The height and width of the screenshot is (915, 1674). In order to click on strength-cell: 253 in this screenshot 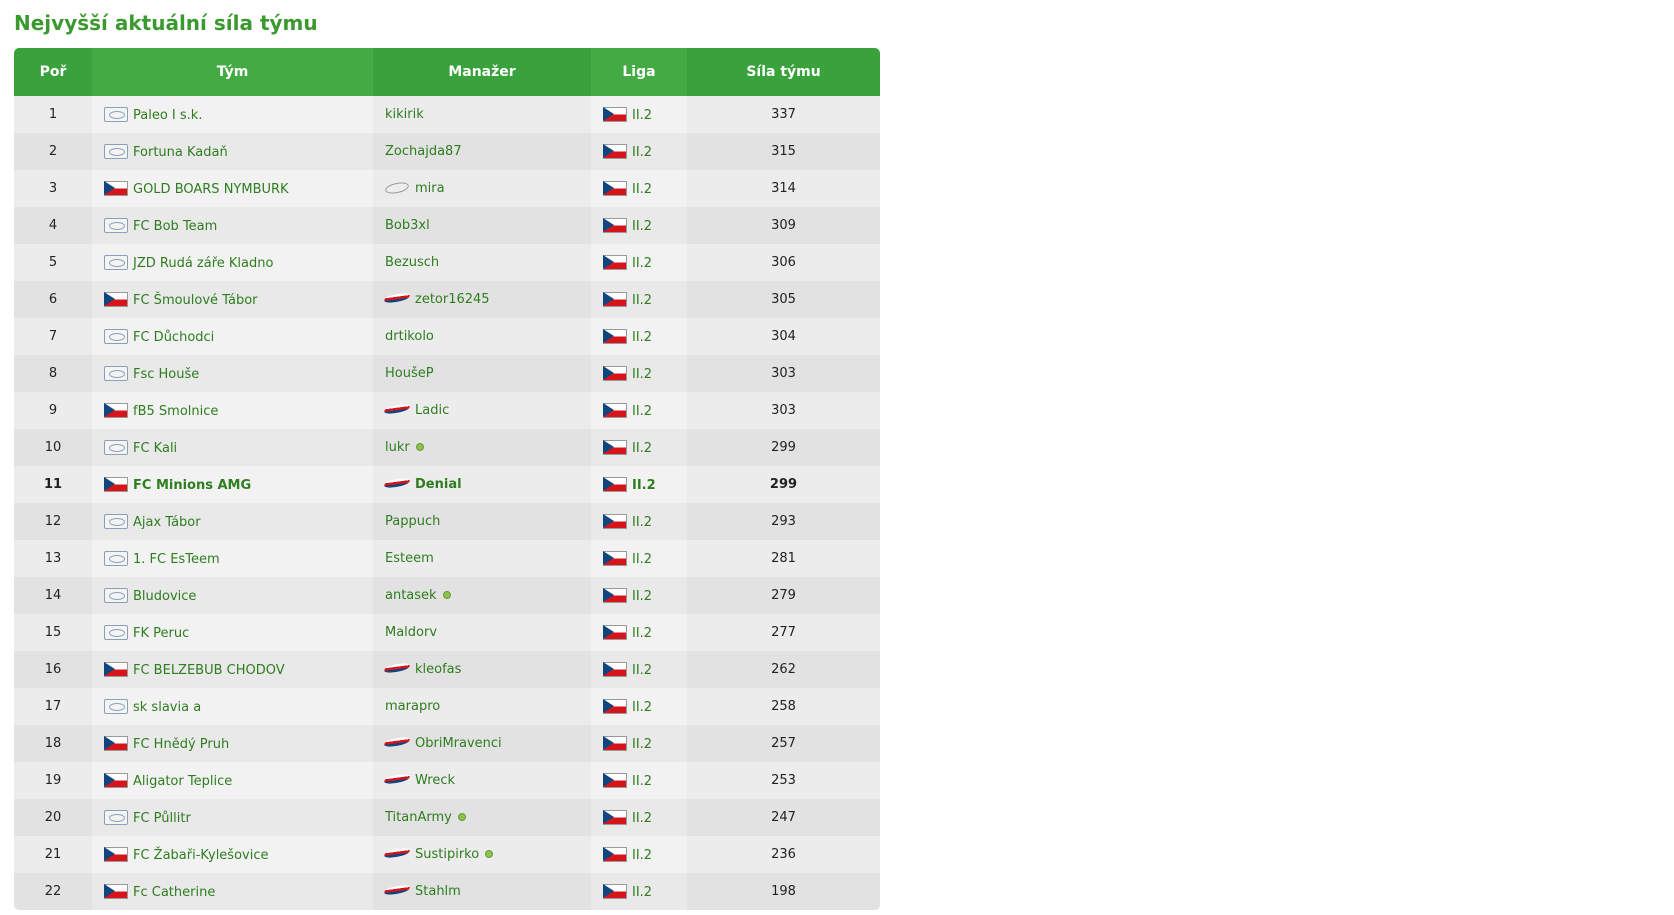, I will do `click(783, 780)`.